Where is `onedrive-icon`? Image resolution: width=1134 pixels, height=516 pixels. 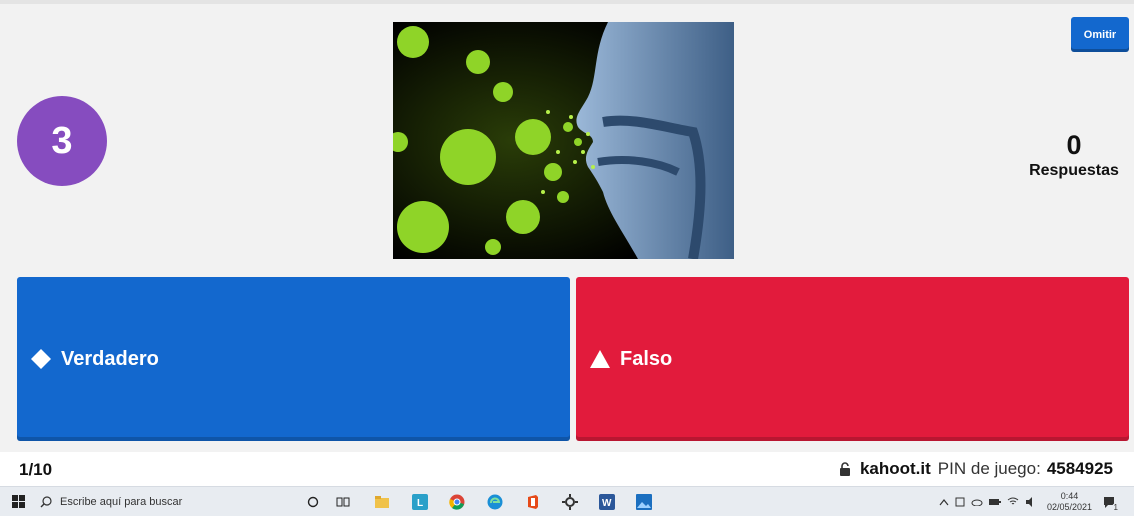
onedrive-icon is located at coordinates (977, 502).